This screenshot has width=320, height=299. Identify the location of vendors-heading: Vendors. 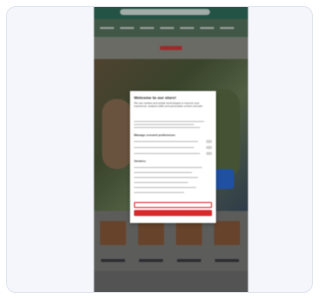
(140, 161).